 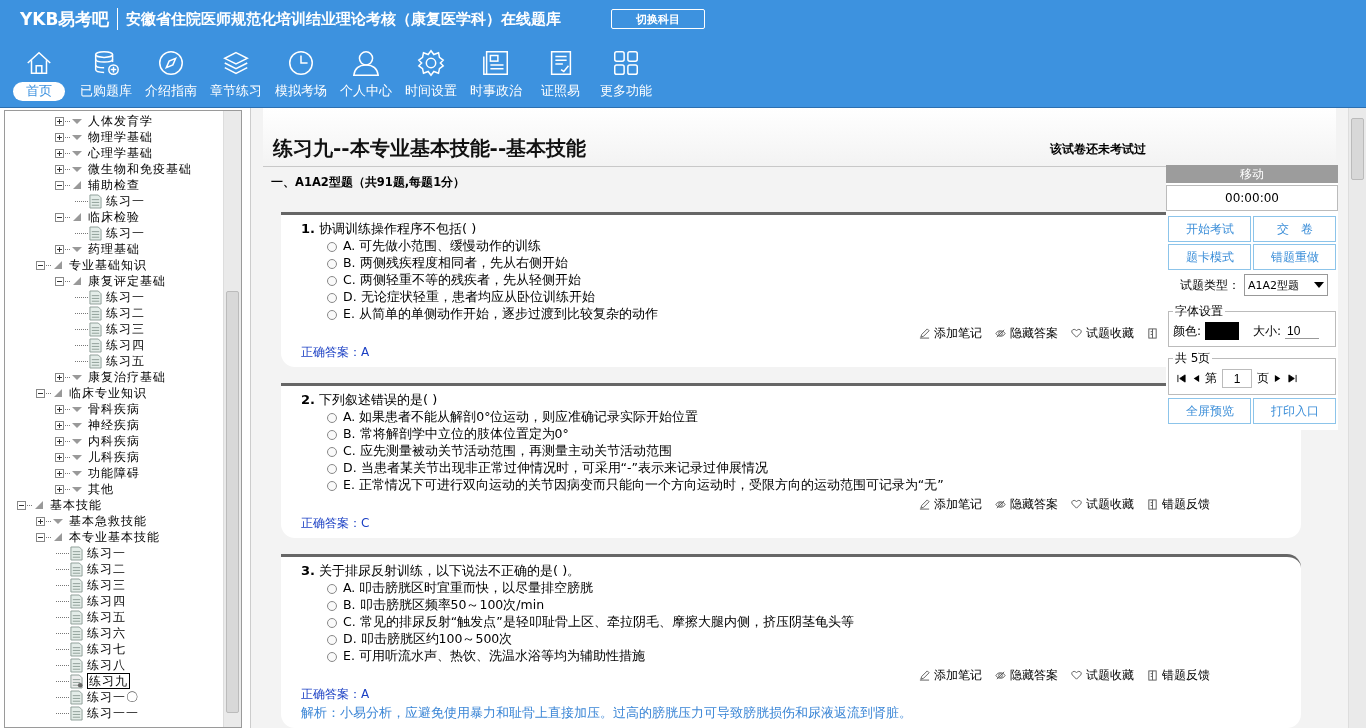 What do you see at coordinates (114, 537) in the screenshot?
I see `tree-folder: 本专业基本技能` at bounding box center [114, 537].